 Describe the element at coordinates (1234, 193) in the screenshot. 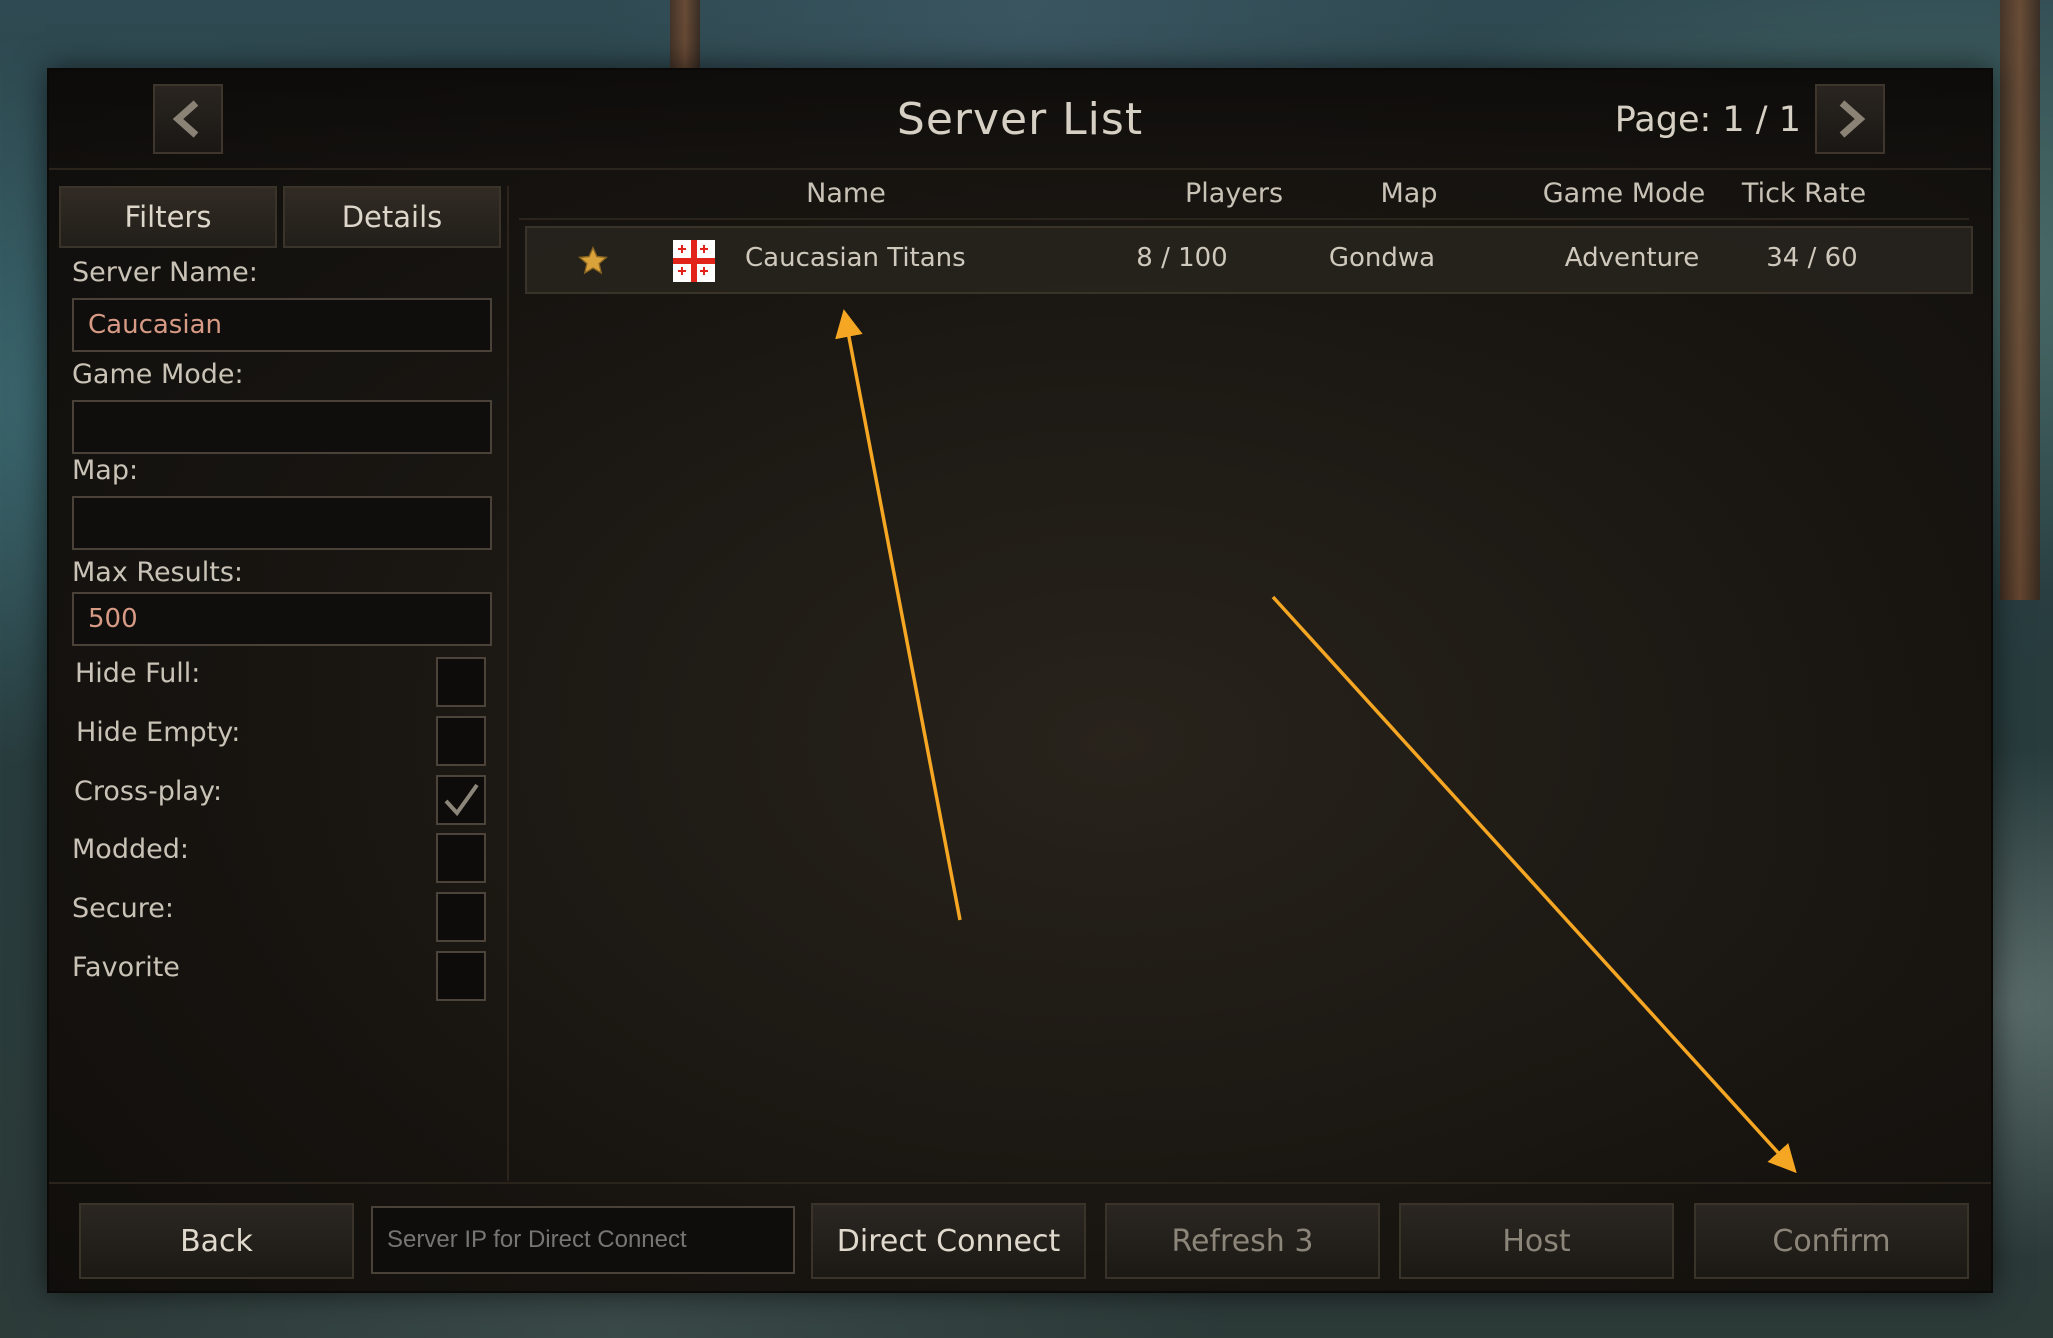

I see `column-header-players: Players` at that location.